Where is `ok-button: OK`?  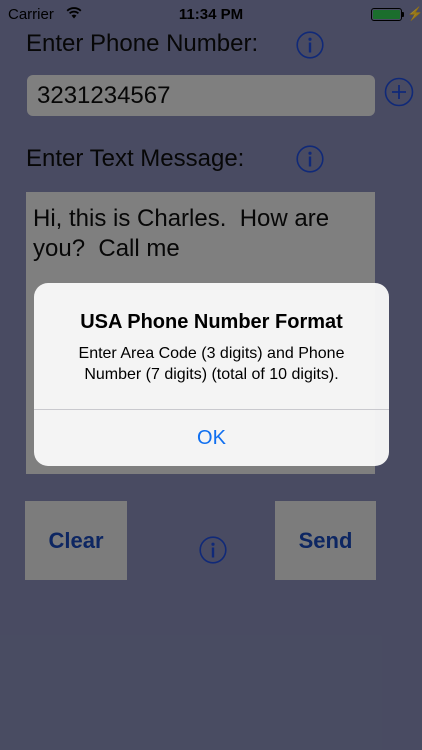 ok-button: OK is located at coordinates (211, 438).